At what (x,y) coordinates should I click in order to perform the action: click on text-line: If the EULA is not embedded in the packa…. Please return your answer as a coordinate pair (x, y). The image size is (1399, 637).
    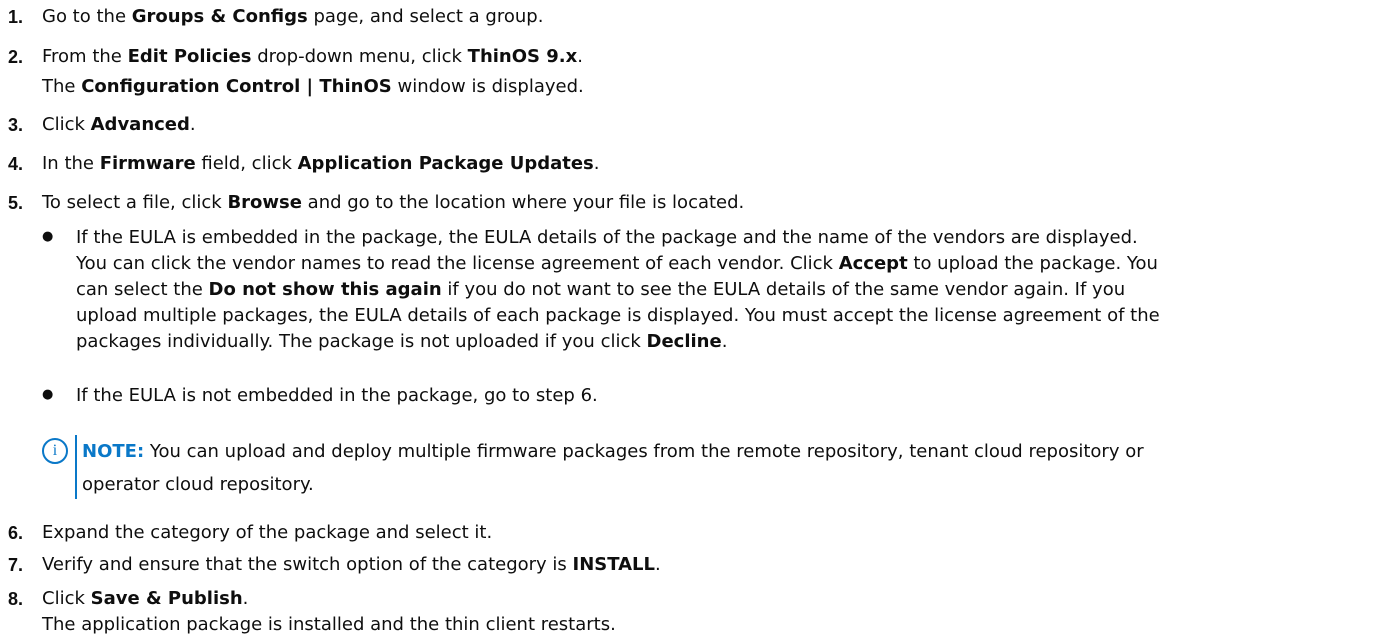
    Looking at the image, I should click on (337, 395).